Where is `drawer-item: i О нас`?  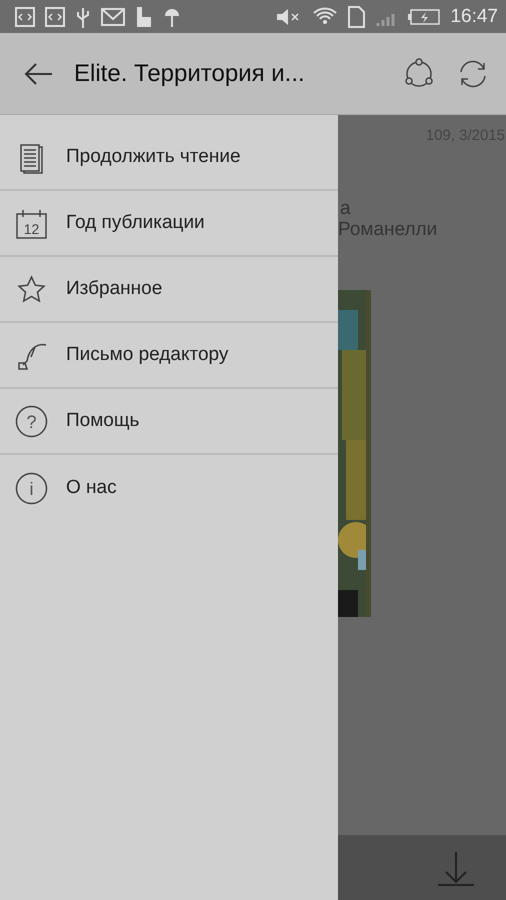
drawer-item: i О нас is located at coordinates (169, 488).